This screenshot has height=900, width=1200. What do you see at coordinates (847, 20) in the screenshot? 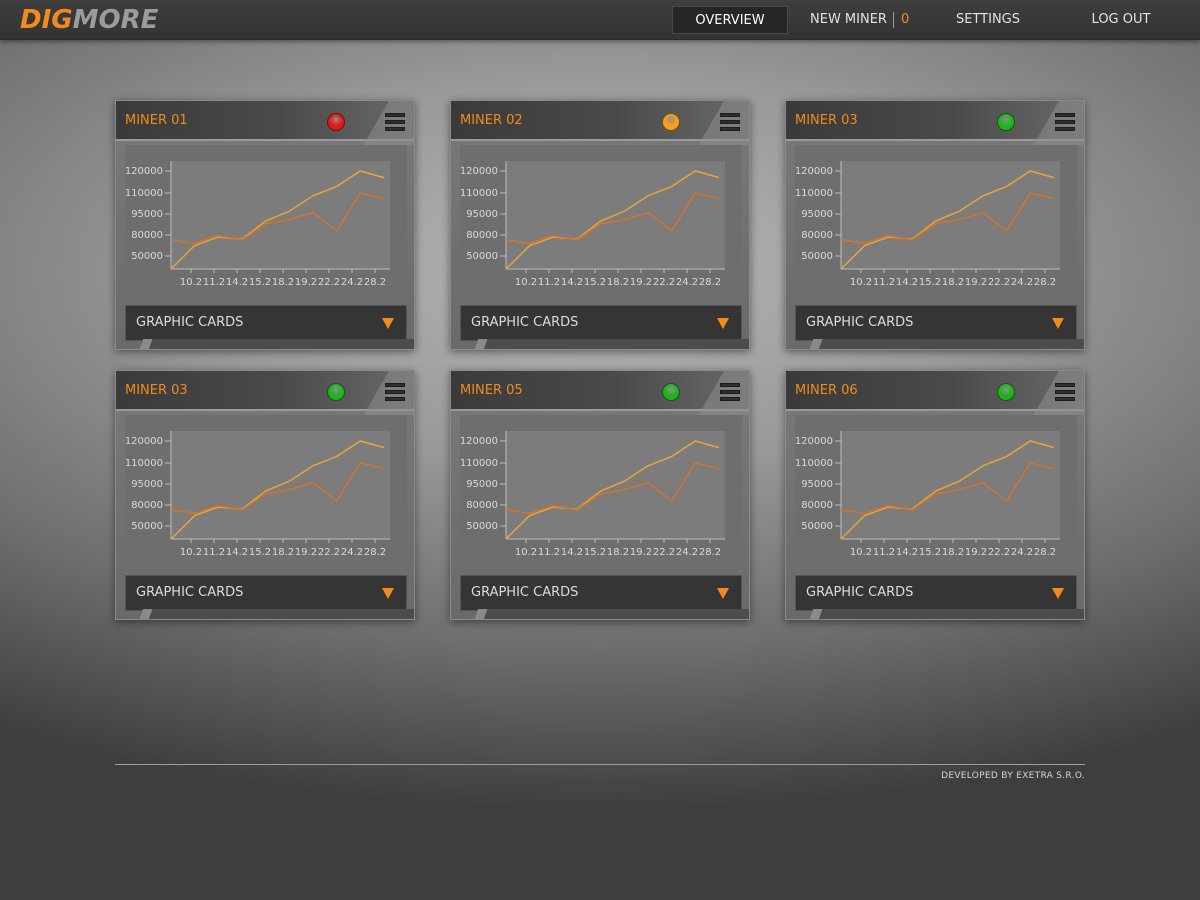
I see `nav-new-miner: NEW MINER` at bounding box center [847, 20].